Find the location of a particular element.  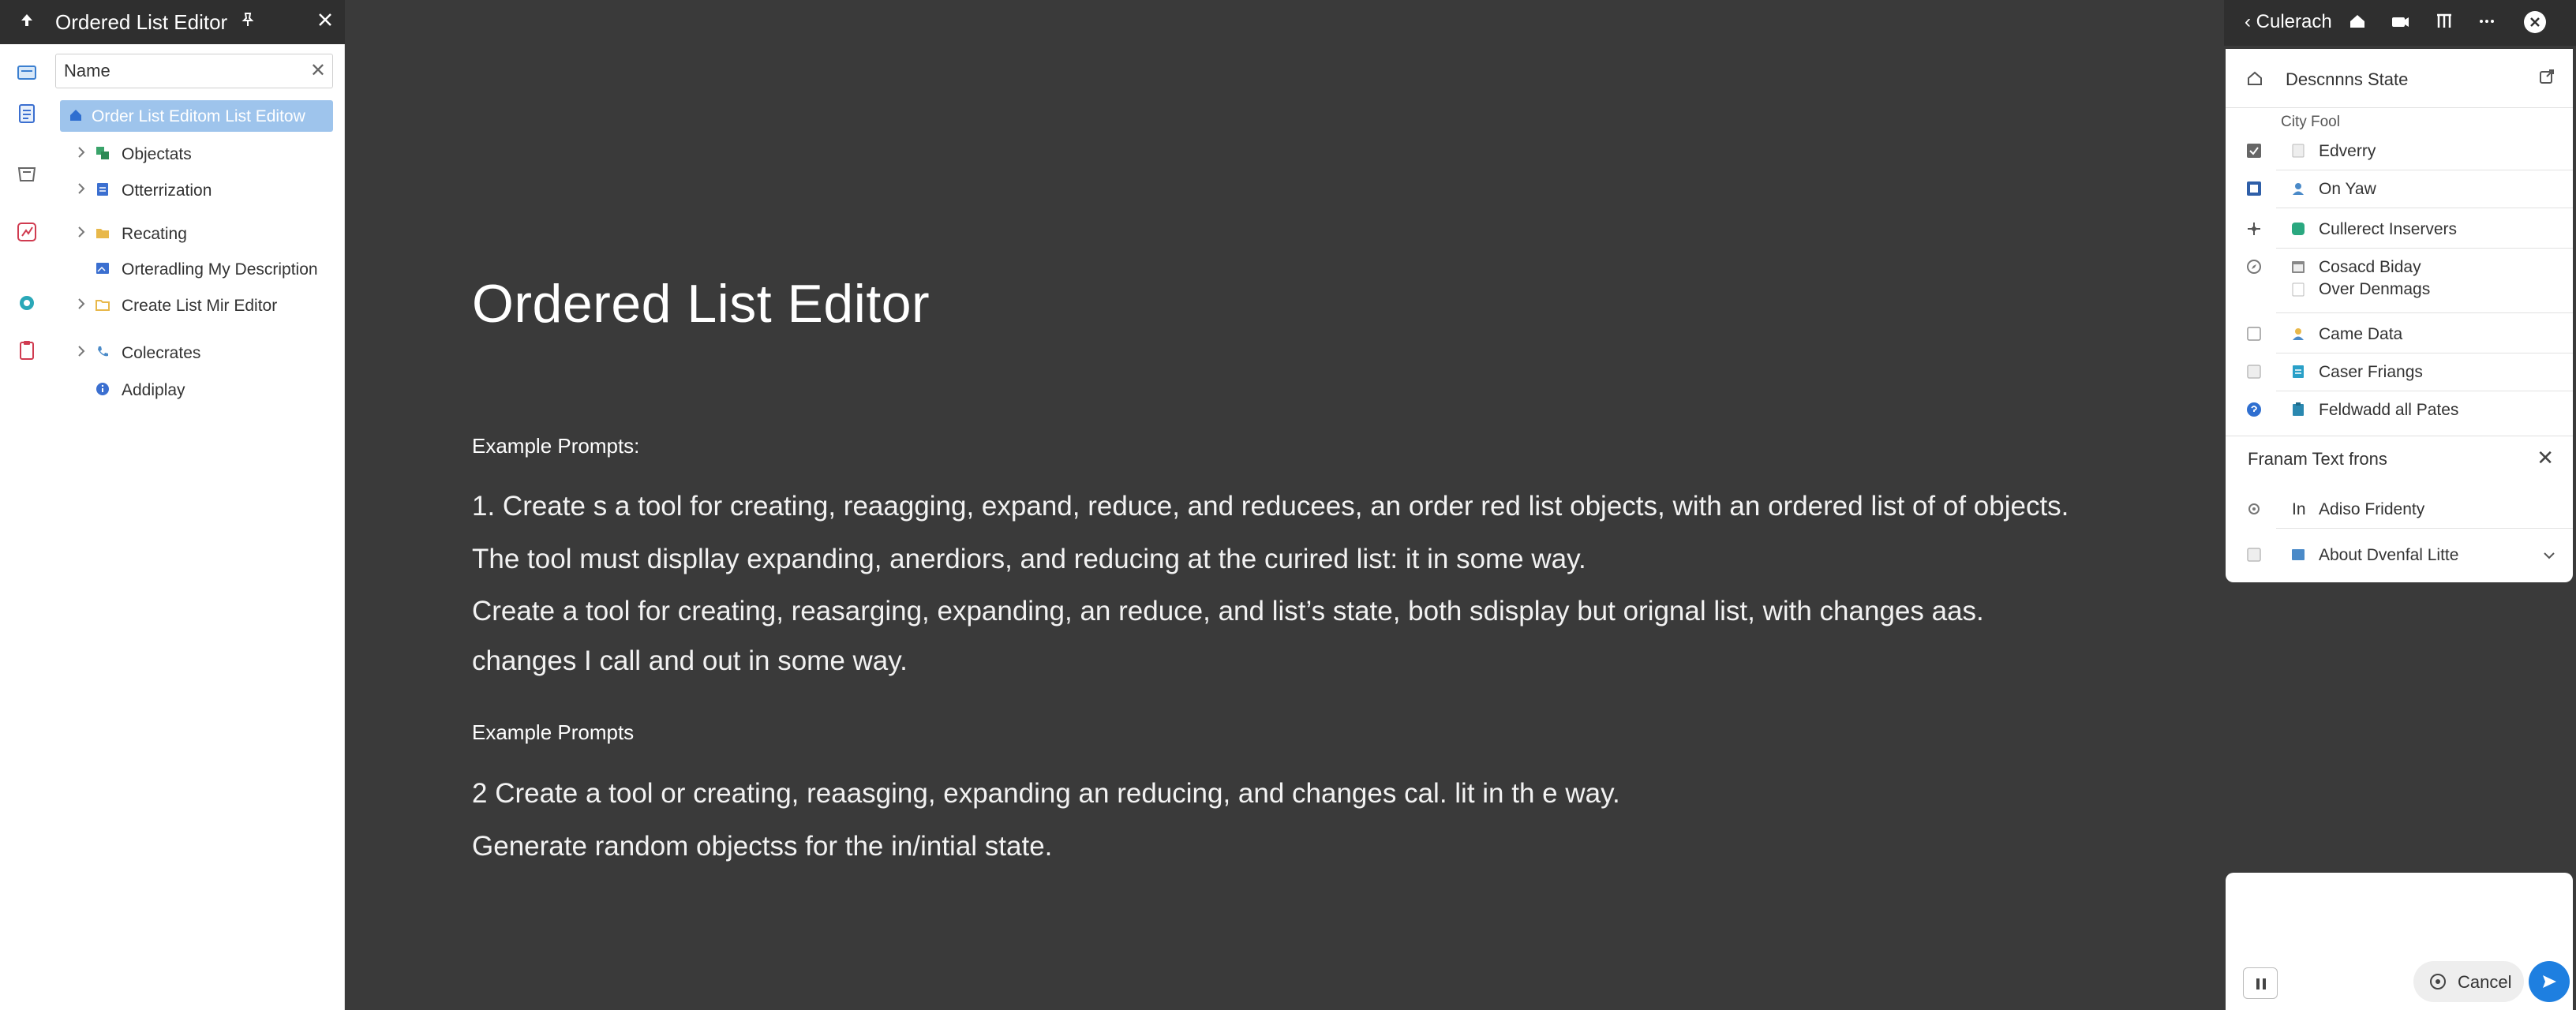

compass-icon is located at coordinates (2254, 267).